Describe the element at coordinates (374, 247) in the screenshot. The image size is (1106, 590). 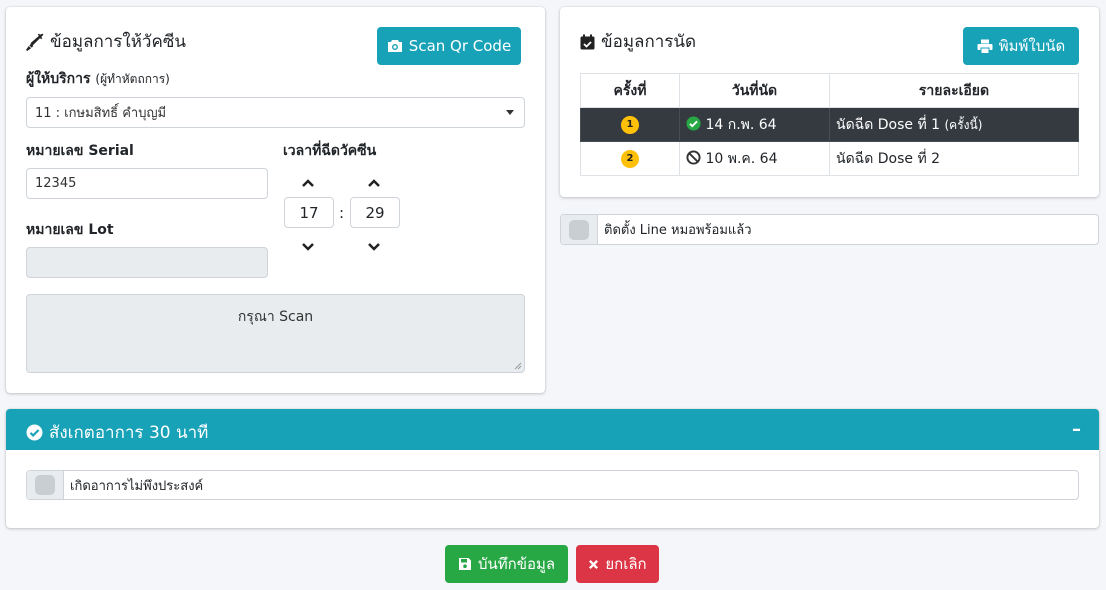
I see `minute-down-icon` at that location.